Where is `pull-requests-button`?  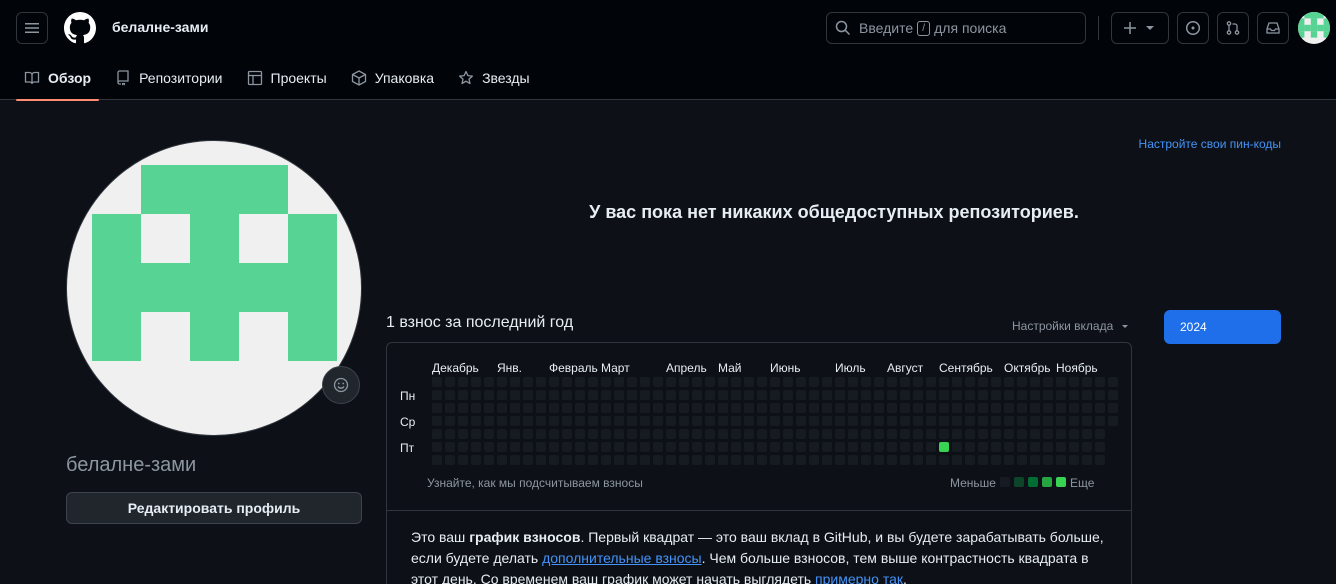
pull-requests-button is located at coordinates (1233, 28).